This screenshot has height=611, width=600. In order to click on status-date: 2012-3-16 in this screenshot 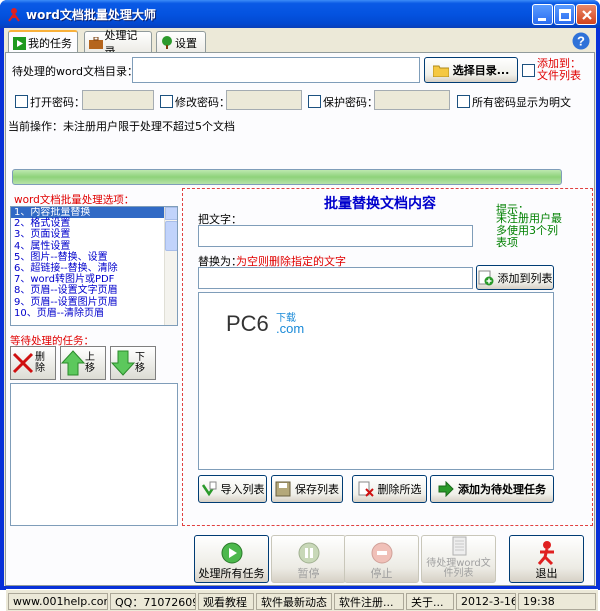, I will do `click(486, 601)`.